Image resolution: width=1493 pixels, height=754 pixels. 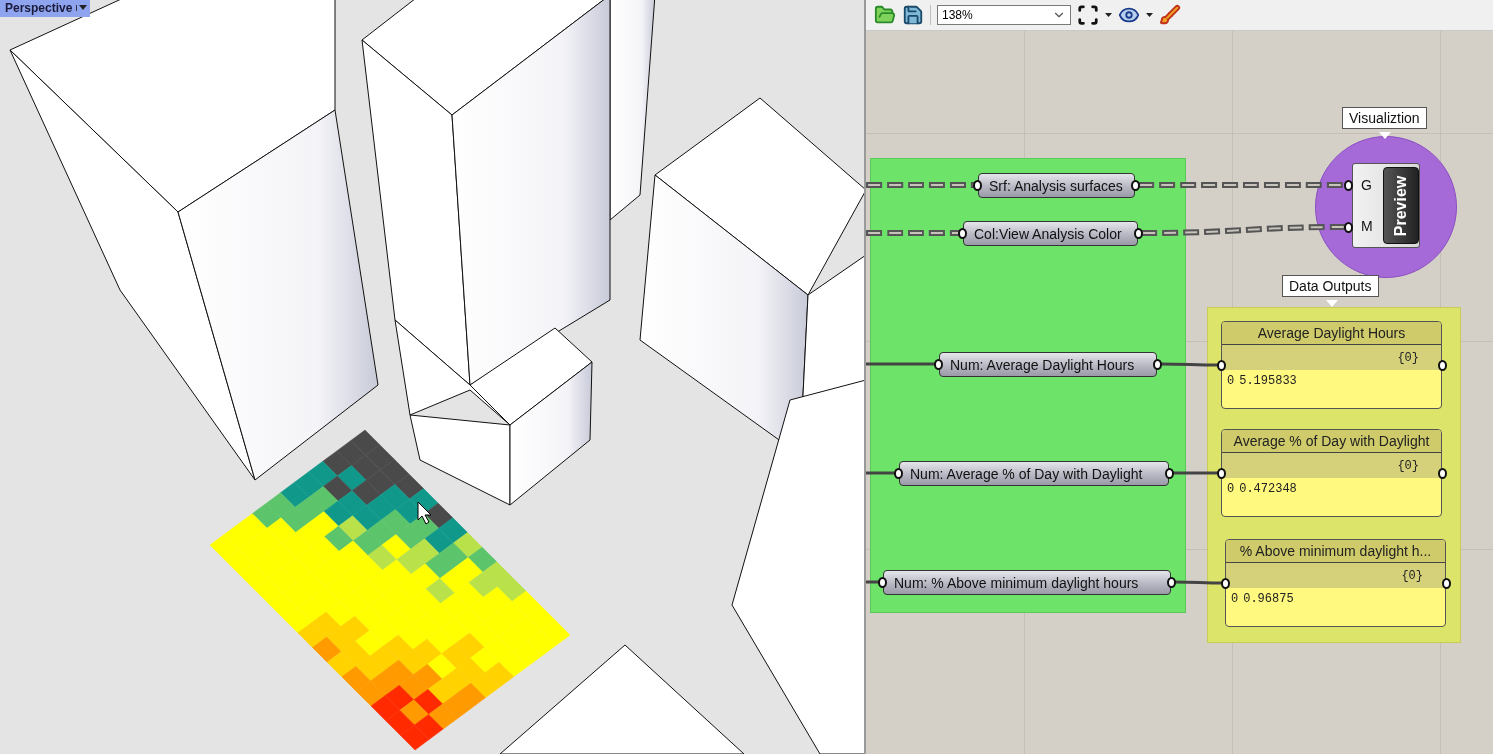 What do you see at coordinates (1004, 15) in the screenshot?
I see `zoom-dropdown: 138%` at bounding box center [1004, 15].